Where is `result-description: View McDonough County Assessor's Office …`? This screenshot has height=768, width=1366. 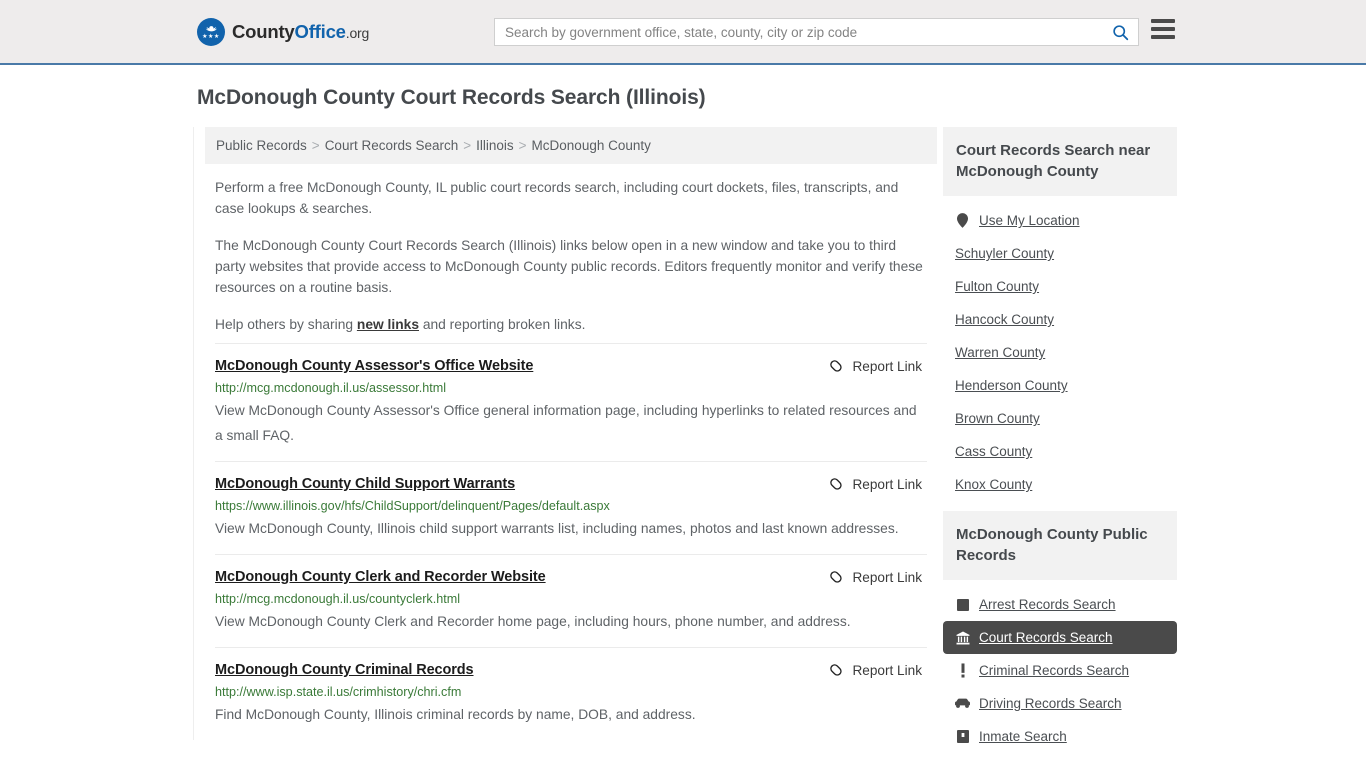
result-description: View McDonough County Assessor's Office … is located at coordinates (566, 423).